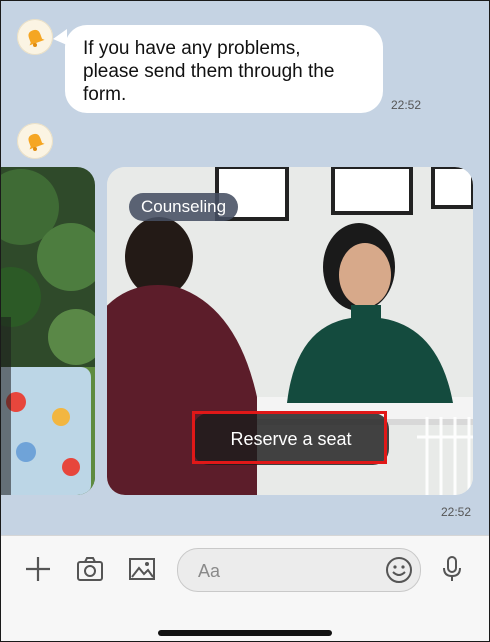  I want to click on camera-button, so click(90, 569).